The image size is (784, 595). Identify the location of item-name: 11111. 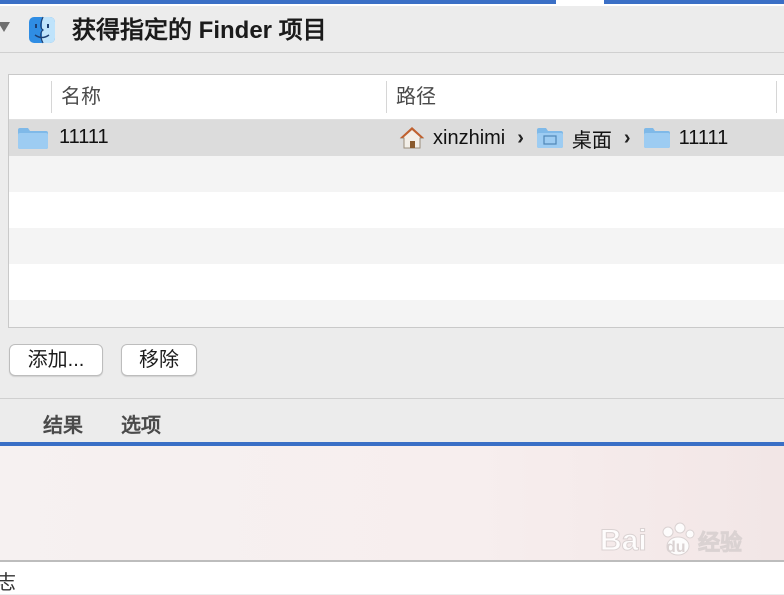
(84, 137).